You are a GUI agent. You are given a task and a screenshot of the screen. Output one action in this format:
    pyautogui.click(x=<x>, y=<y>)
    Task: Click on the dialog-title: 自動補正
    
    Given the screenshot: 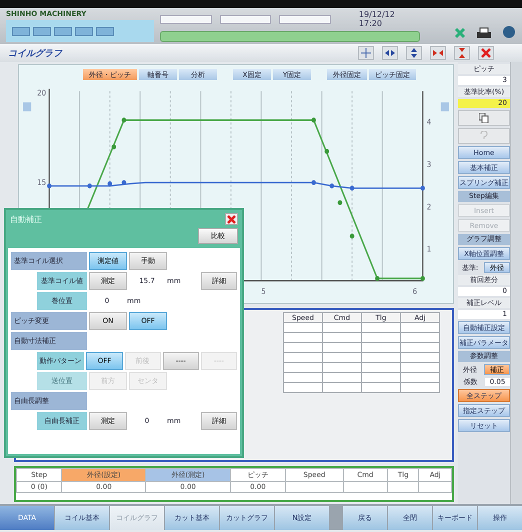 What is the action you would take?
    pyautogui.click(x=26, y=219)
    